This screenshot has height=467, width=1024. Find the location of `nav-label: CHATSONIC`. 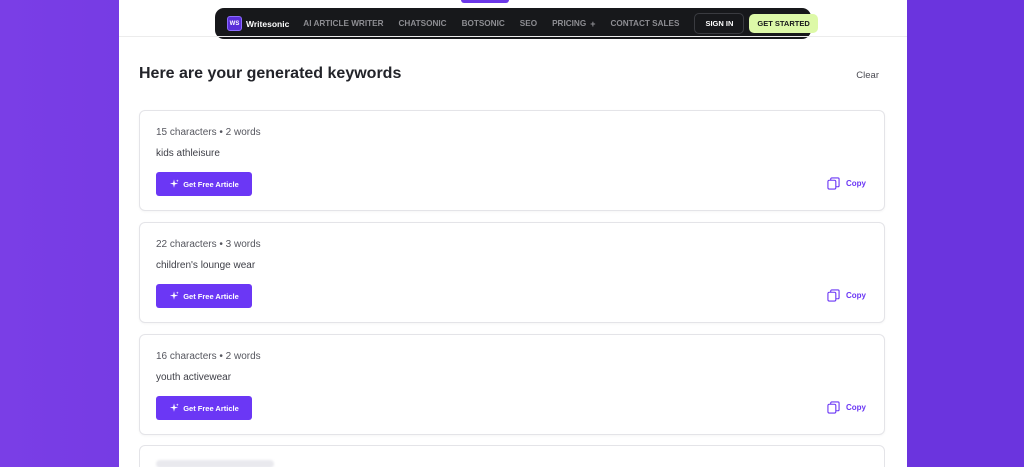

nav-label: CHATSONIC is located at coordinates (422, 23).